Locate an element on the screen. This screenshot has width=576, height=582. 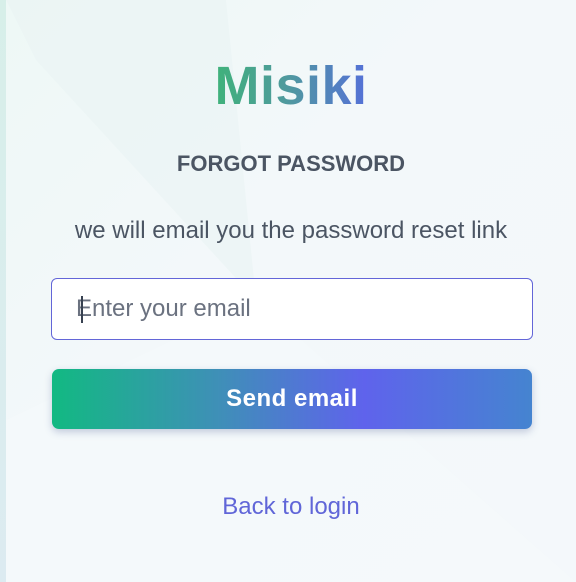
brand-name: Misiki is located at coordinates (291, 86).